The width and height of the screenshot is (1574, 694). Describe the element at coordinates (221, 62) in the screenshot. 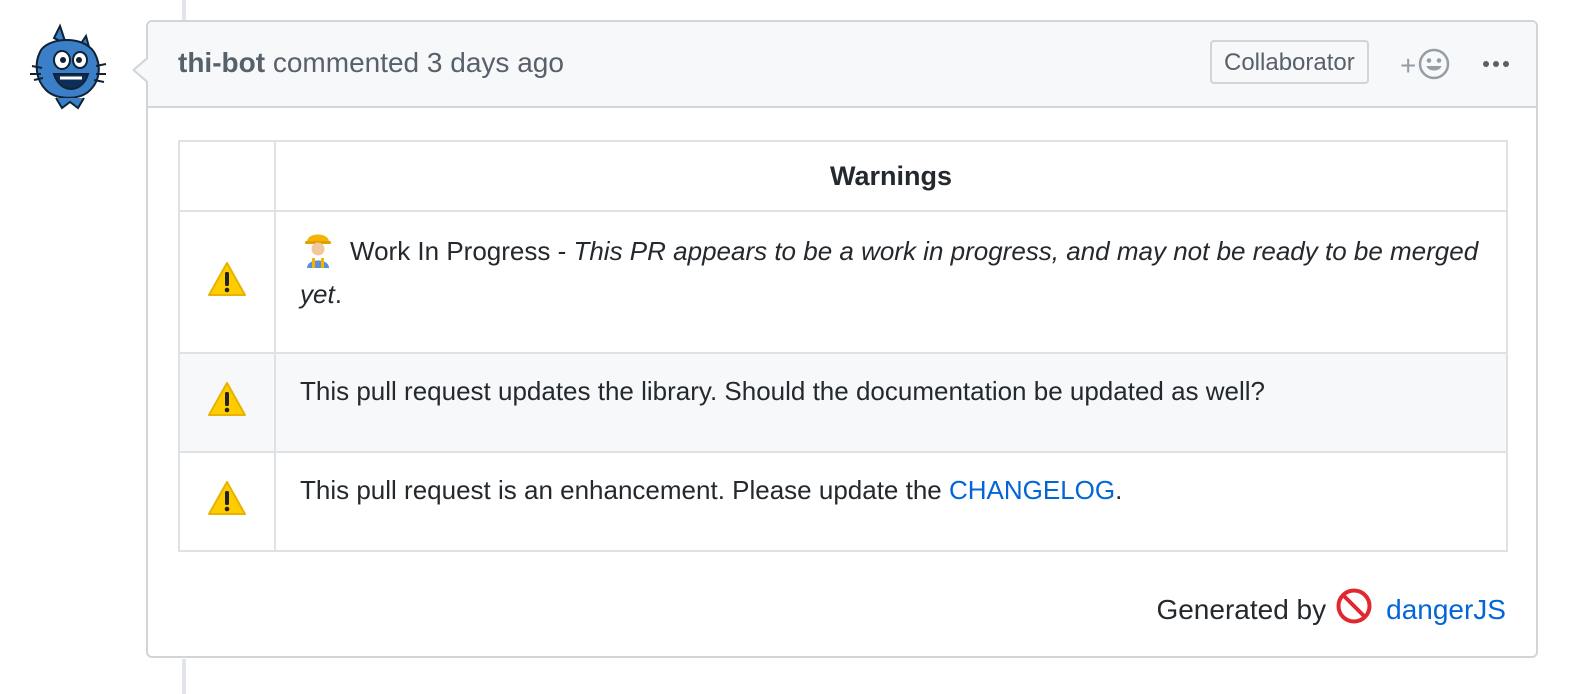

I see `author-link: thi-bot` at that location.